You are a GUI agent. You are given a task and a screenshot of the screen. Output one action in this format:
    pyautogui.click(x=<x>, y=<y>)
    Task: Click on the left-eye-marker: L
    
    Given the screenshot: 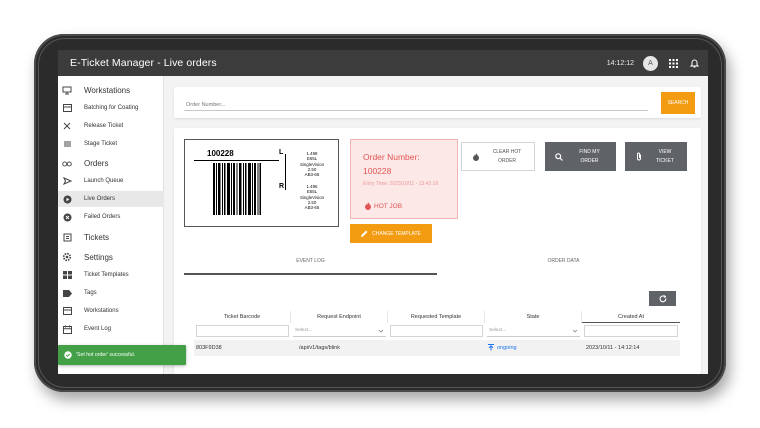 What is the action you would take?
    pyautogui.click(x=281, y=152)
    